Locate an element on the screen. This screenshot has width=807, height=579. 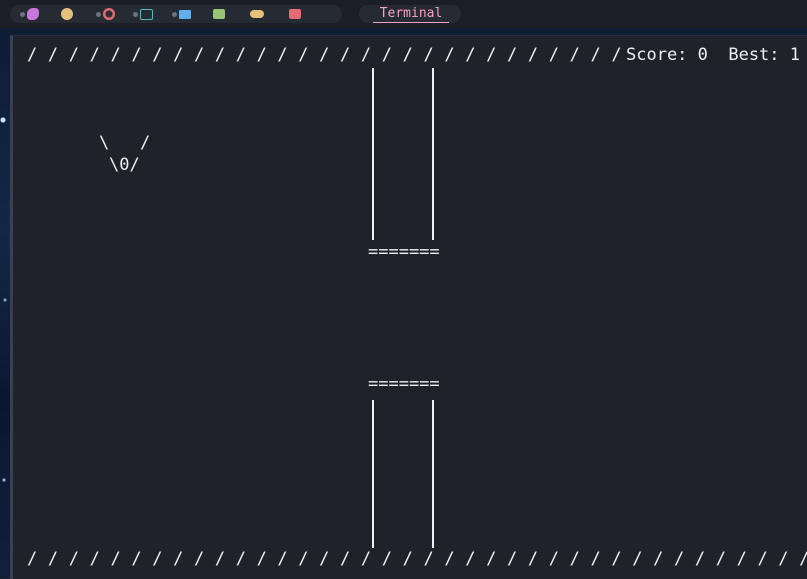
gamepad-icon is located at coordinates (257, 14).